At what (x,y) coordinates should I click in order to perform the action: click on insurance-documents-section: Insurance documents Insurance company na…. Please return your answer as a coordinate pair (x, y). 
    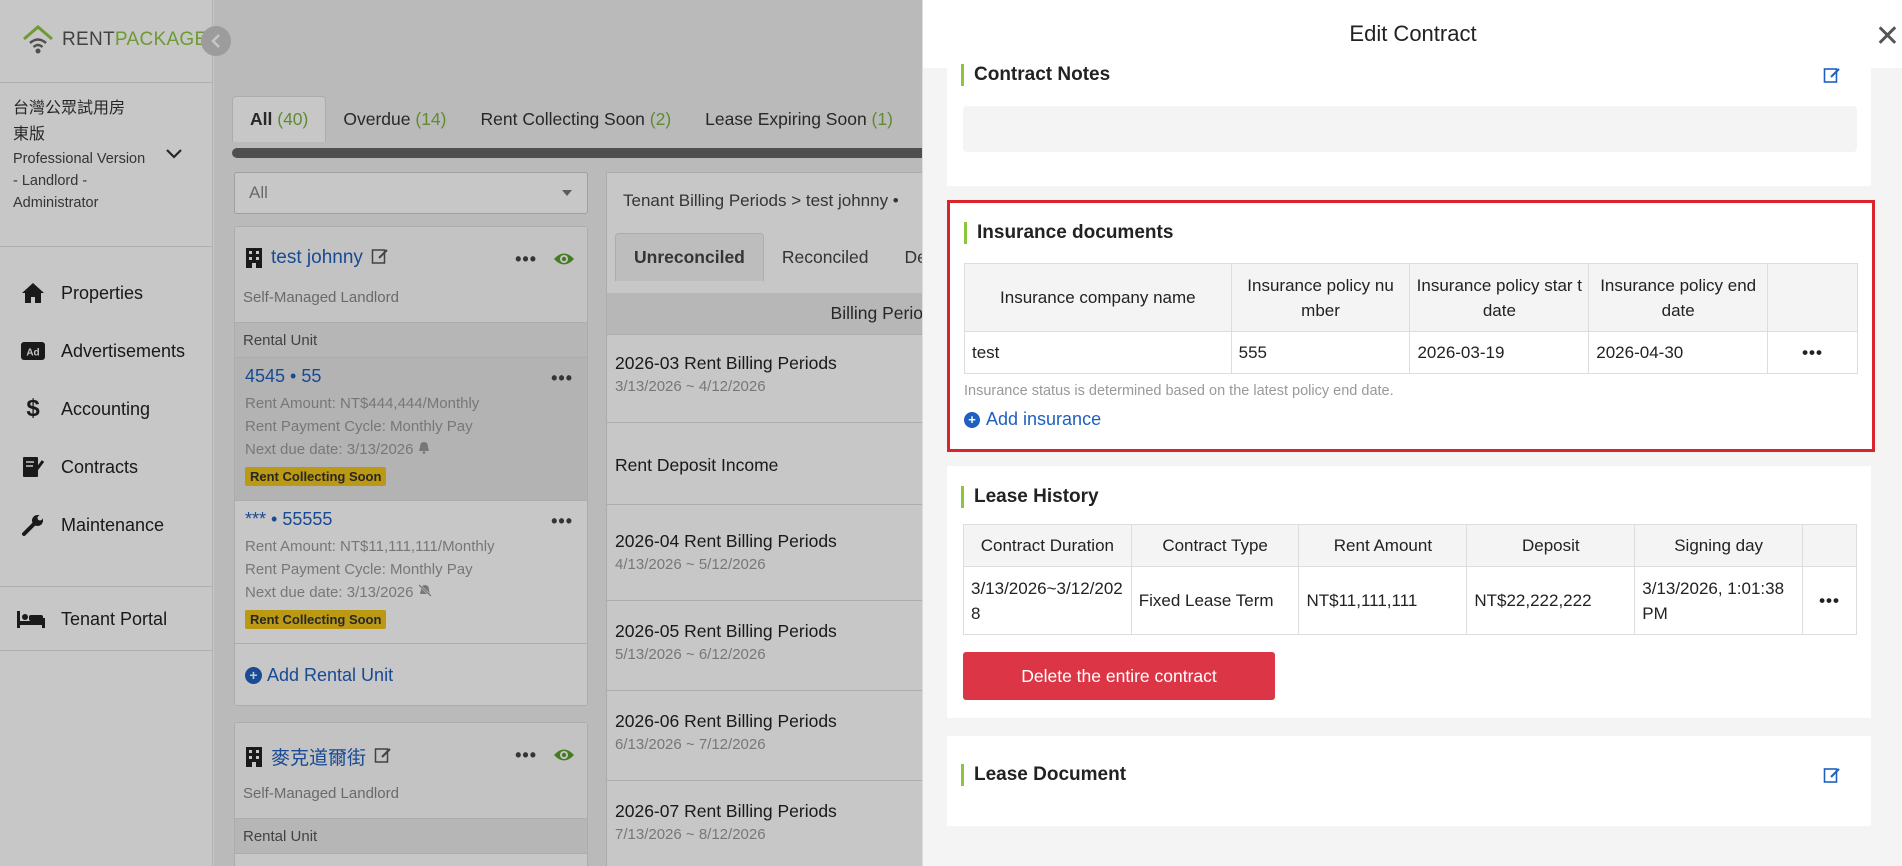
    Looking at the image, I should click on (1411, 326).